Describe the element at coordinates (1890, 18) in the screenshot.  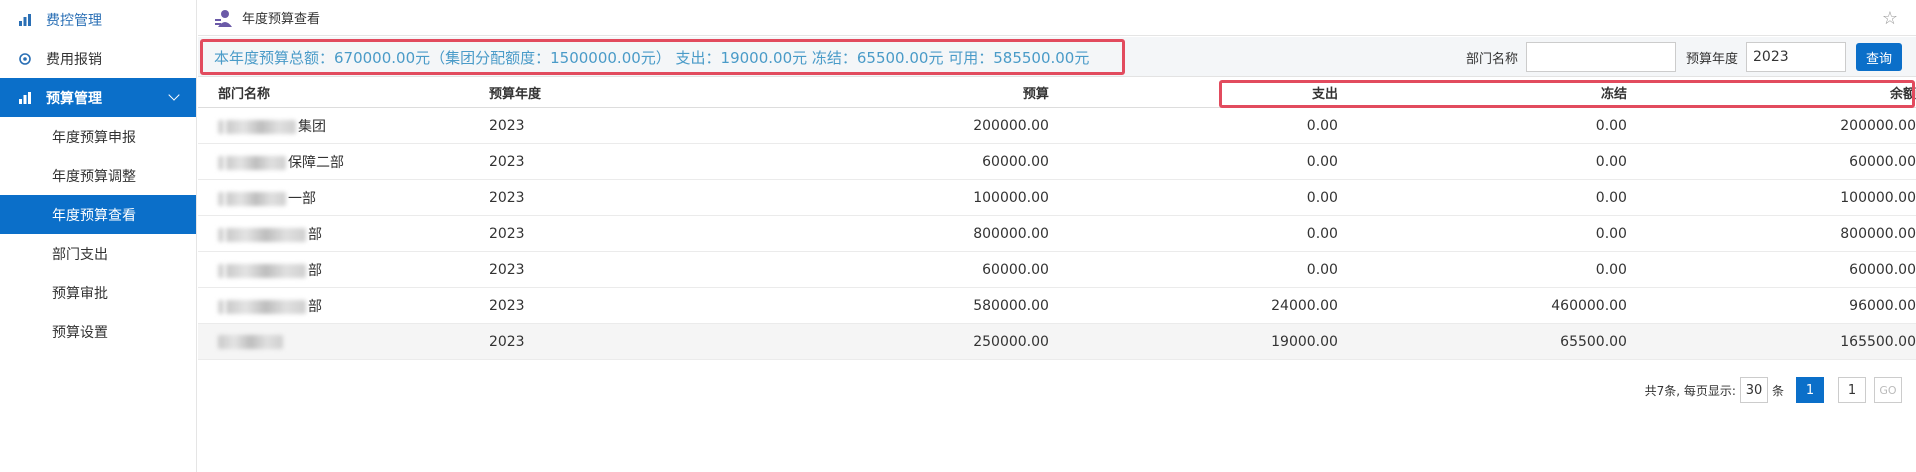
I see `star-icon: ☆` at that location.